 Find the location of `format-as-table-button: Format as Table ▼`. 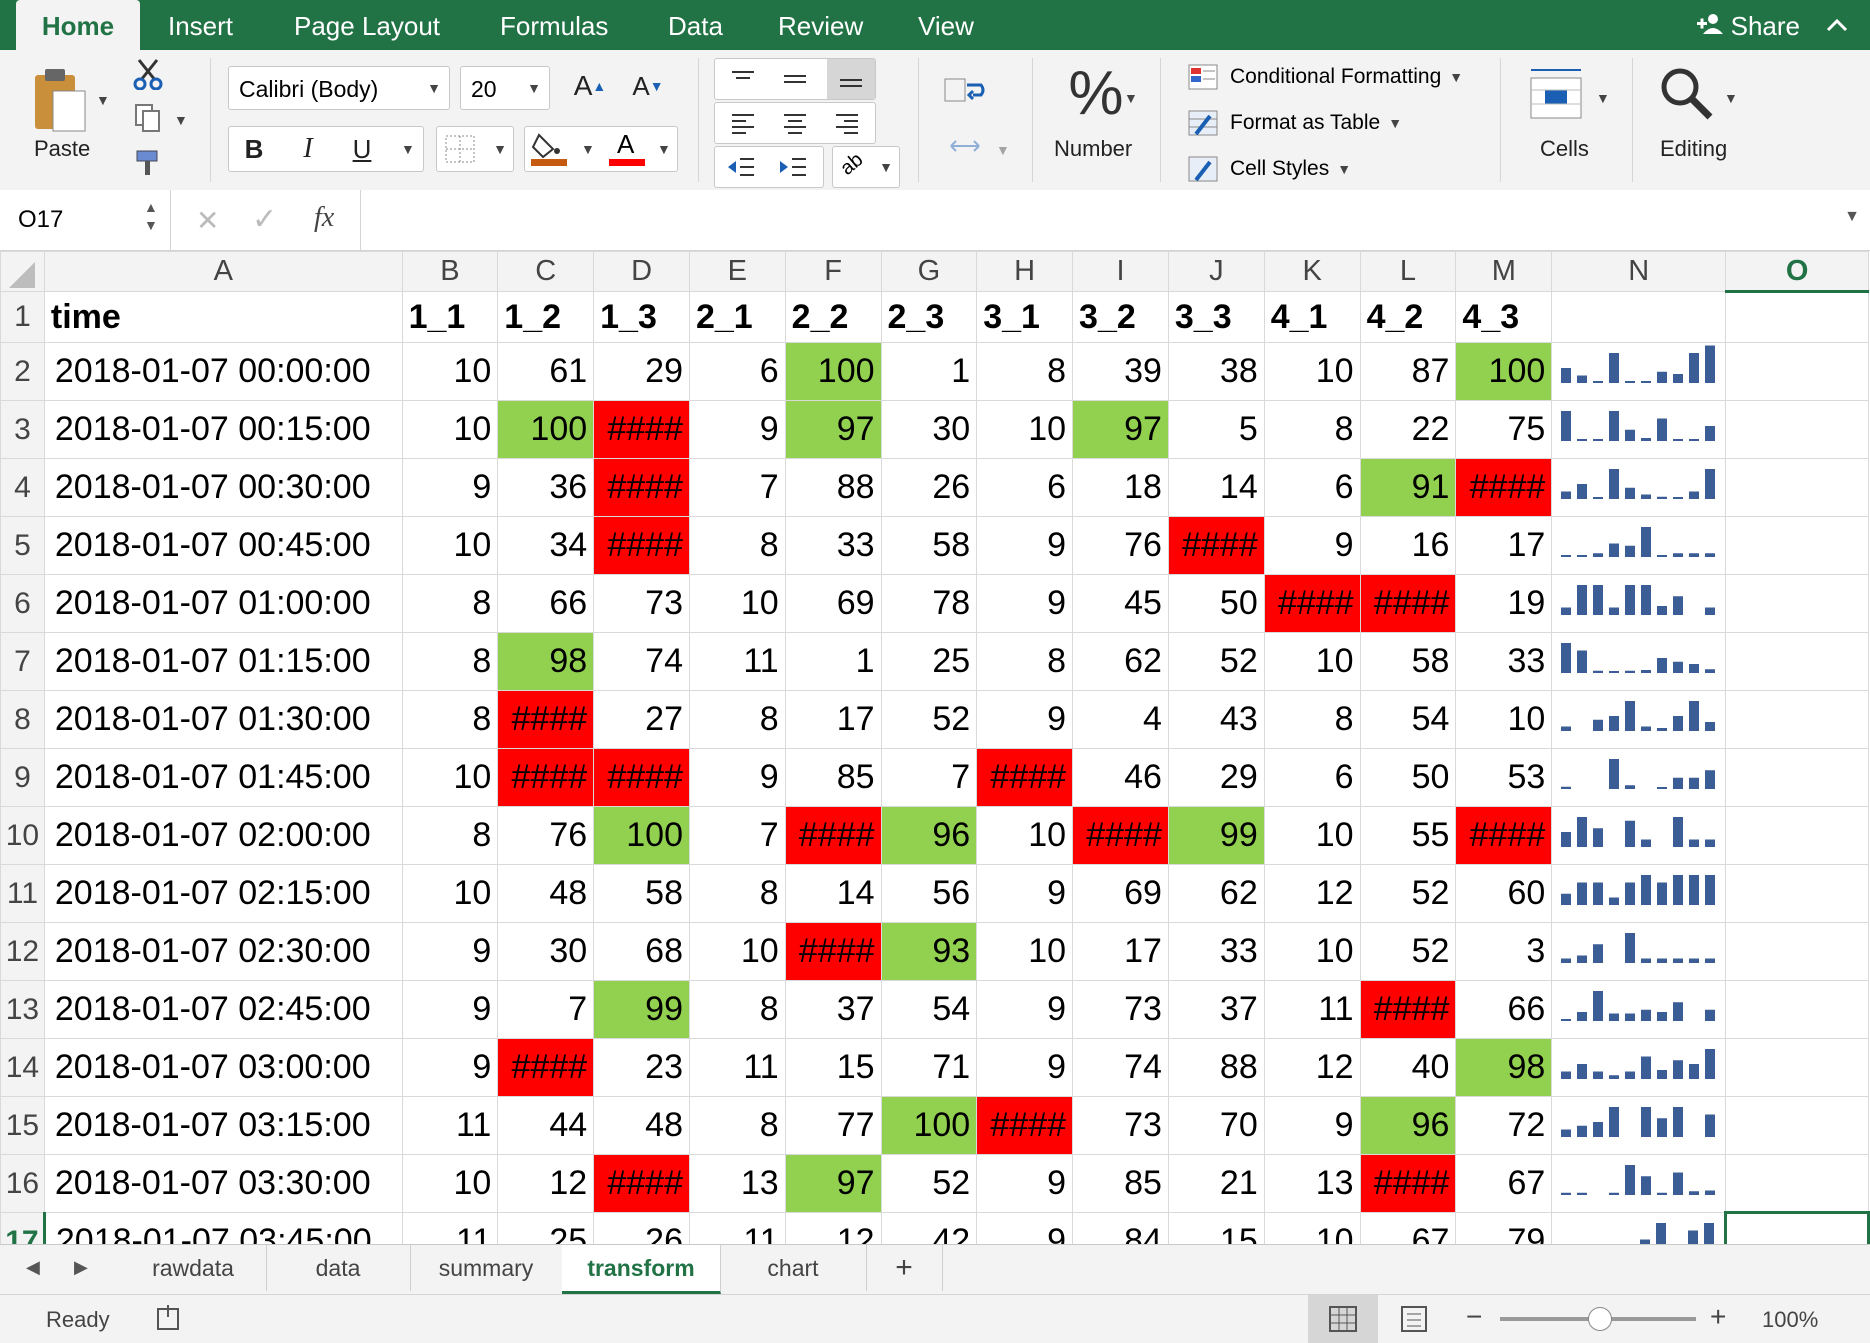

format-as-table-button: Format as Table ▼ is located at coordinates (1295, 123).